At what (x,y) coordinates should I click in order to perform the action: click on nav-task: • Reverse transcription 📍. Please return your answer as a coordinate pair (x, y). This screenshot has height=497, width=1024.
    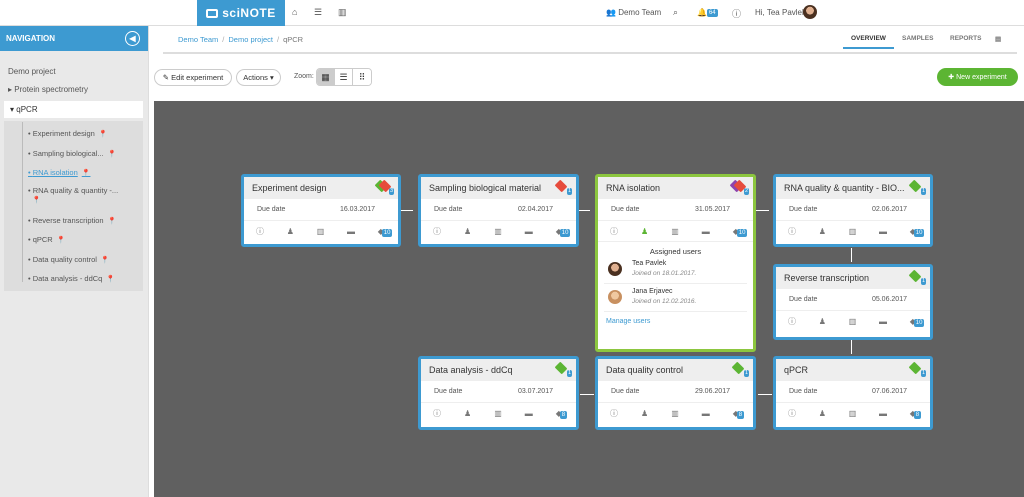
    Looking at the image, I should click on (72, 220).